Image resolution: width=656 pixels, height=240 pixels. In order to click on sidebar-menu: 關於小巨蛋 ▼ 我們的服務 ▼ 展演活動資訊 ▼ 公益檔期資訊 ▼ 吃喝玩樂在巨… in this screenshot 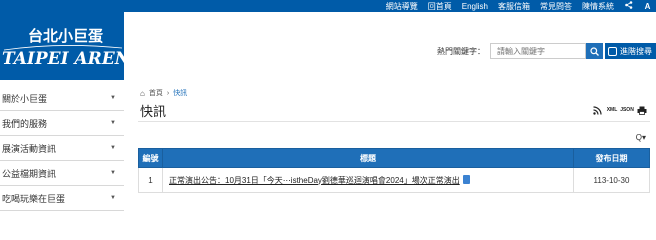, I will do `click(62, 148)`.